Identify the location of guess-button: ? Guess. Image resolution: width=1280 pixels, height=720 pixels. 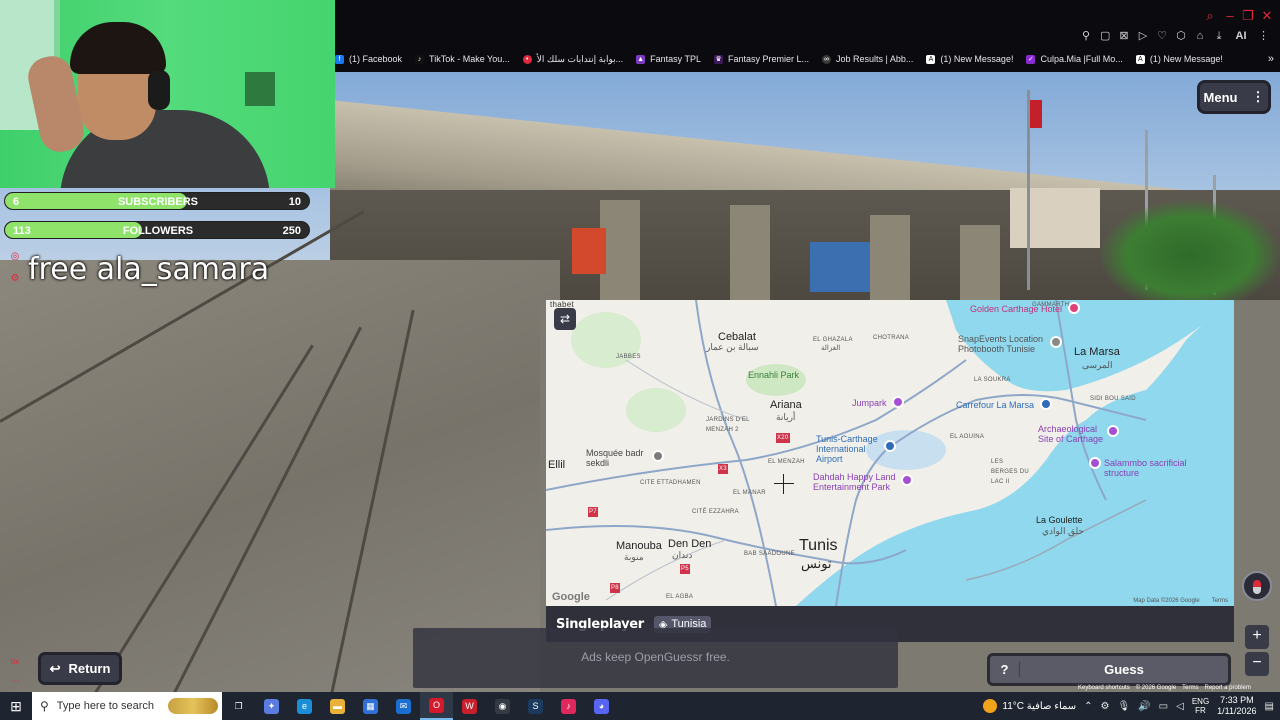
(1109, 669).